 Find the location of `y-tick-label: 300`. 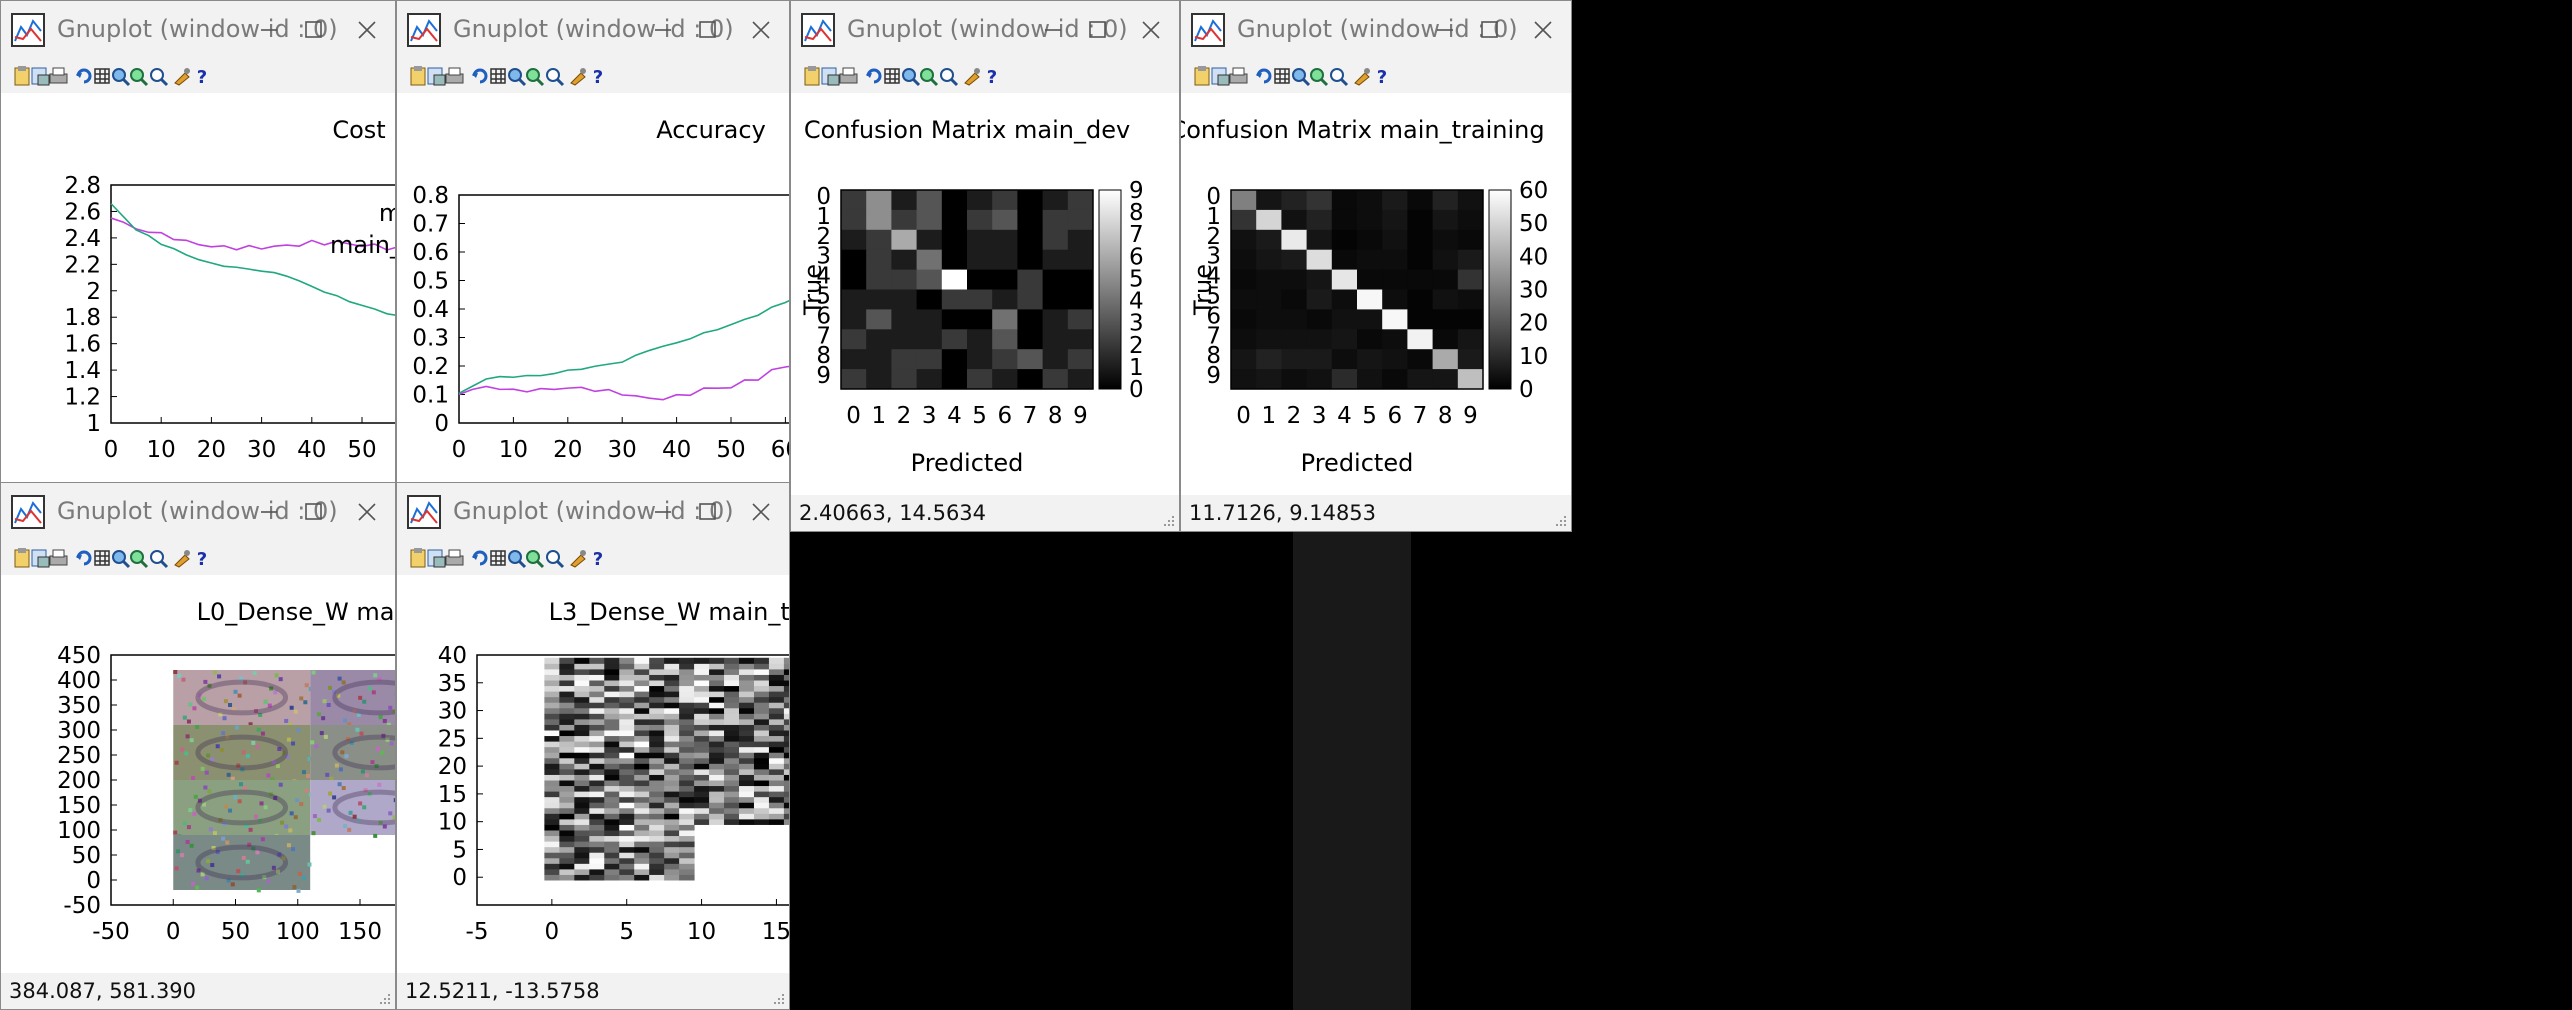

y-tick-label: 300 is located at coordinates (79, 731).